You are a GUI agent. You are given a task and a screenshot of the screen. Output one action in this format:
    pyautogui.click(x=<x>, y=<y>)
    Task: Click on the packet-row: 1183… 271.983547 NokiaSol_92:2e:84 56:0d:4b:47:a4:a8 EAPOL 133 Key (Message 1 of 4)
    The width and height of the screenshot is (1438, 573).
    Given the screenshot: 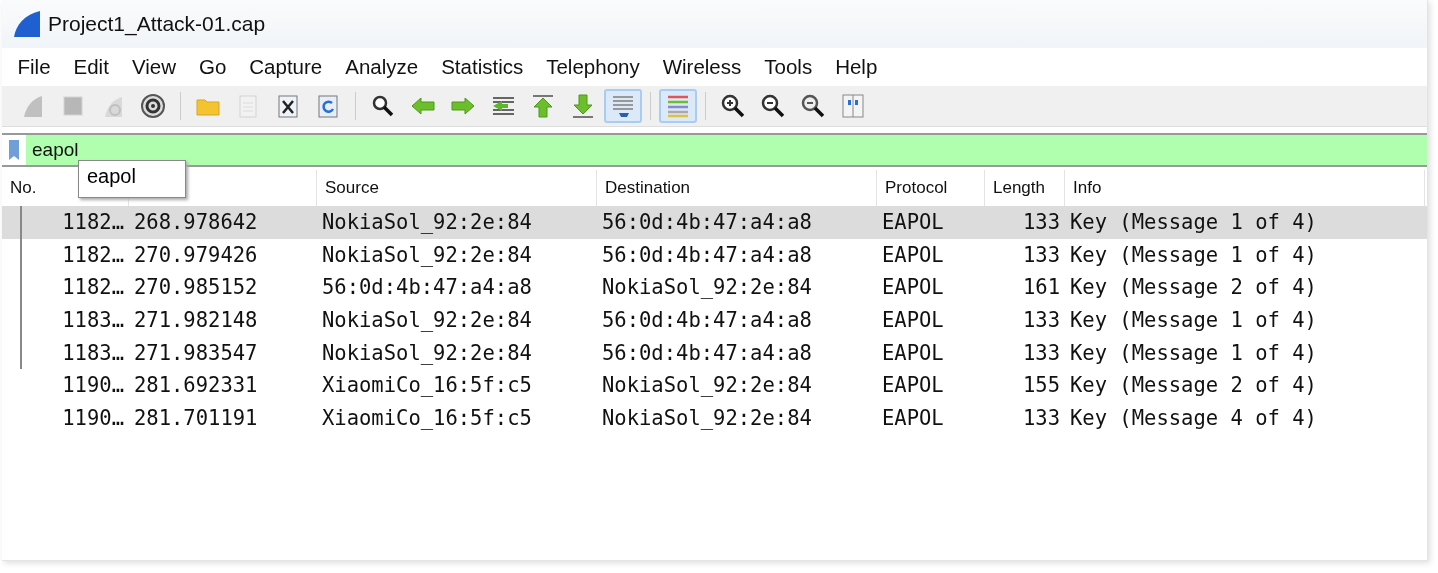 What is the action you would take?
    pyautogui.click(x=714, y=352)
    